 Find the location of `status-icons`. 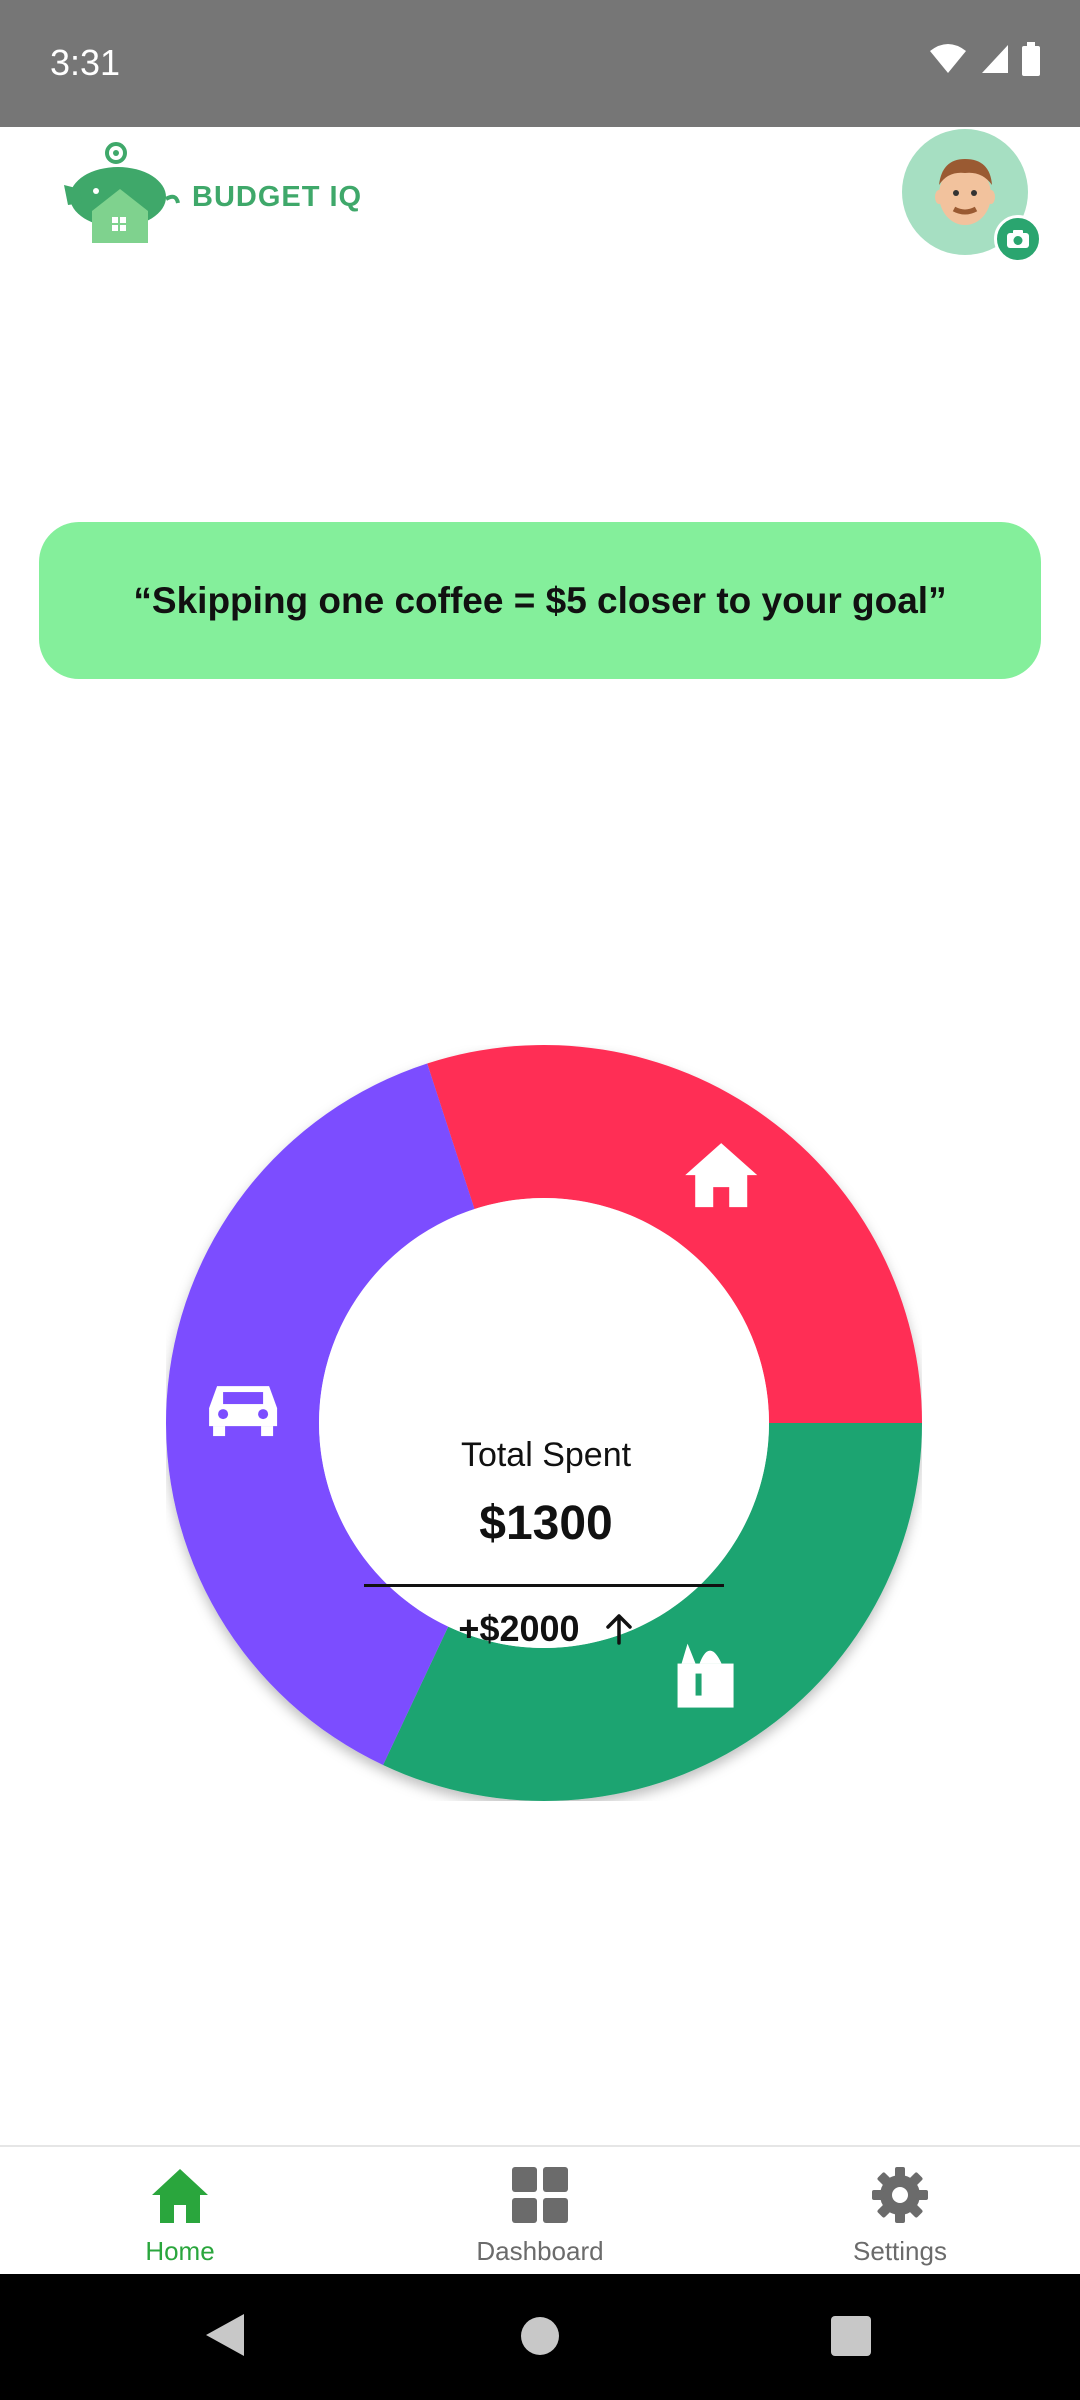

status-icons is located at coordinates (984, 59).